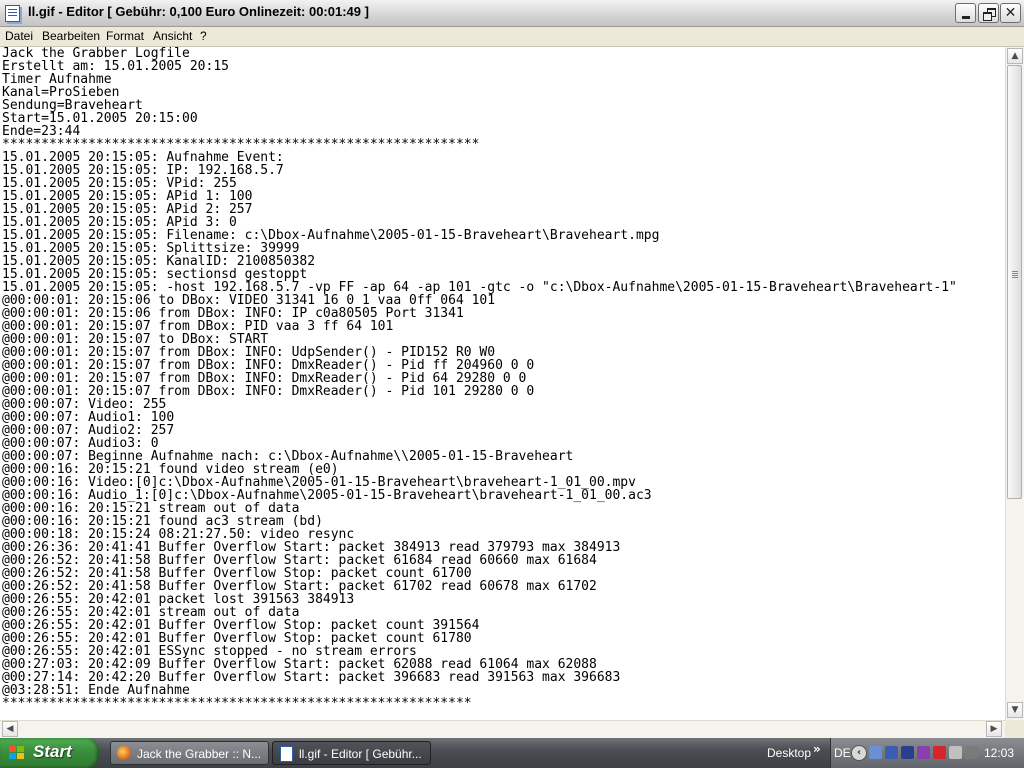 The height and width of the screenshot is (768, 1024). I want to click on scroll-right-button: ▶, so click(994, 729).